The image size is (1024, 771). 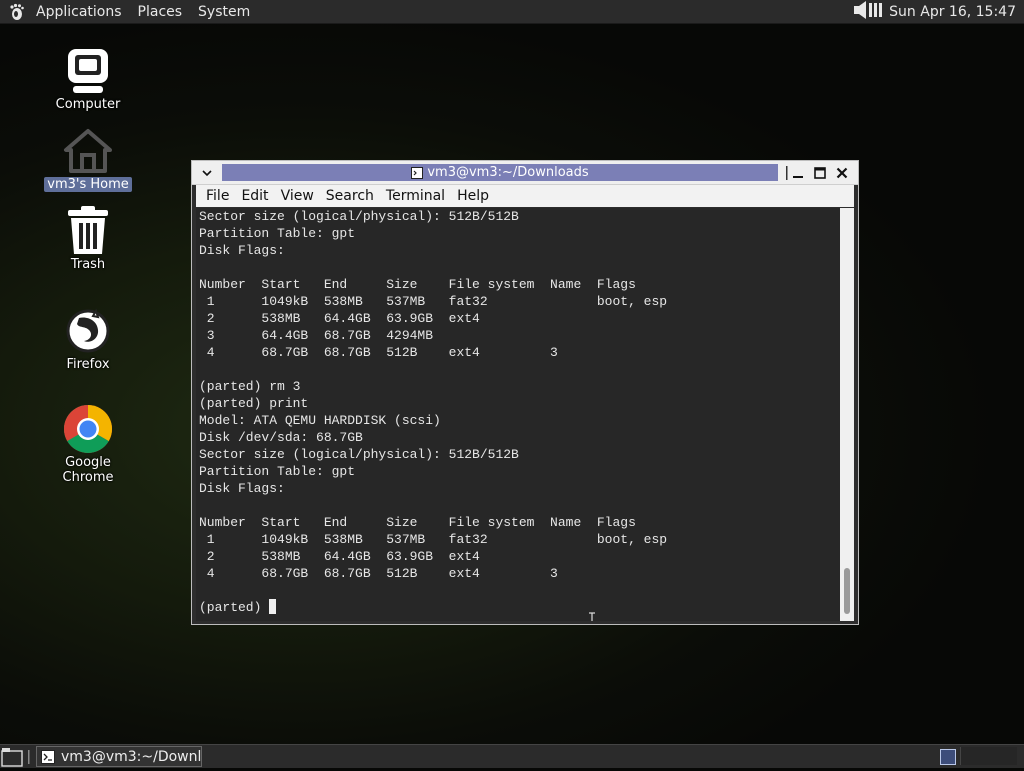 I want to click on text-cursor, so click(x=273, y=606).